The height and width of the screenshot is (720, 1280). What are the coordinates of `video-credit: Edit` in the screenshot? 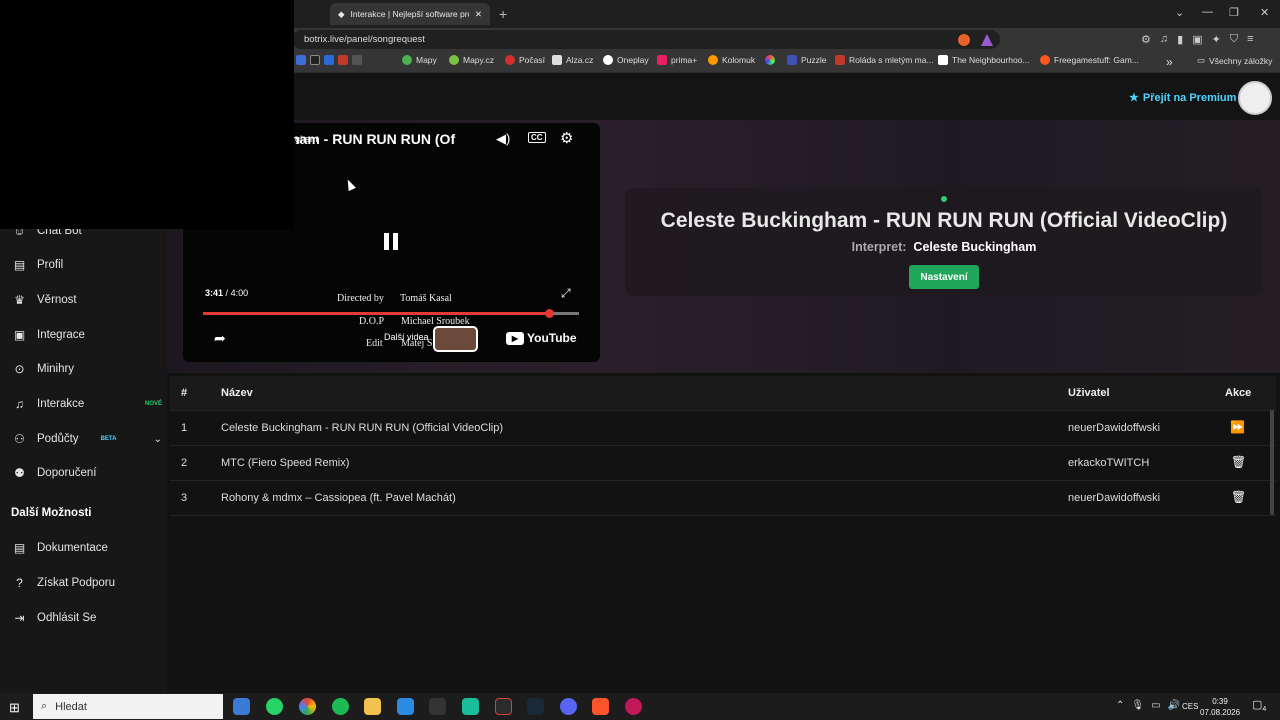 It's located at (374, 343).